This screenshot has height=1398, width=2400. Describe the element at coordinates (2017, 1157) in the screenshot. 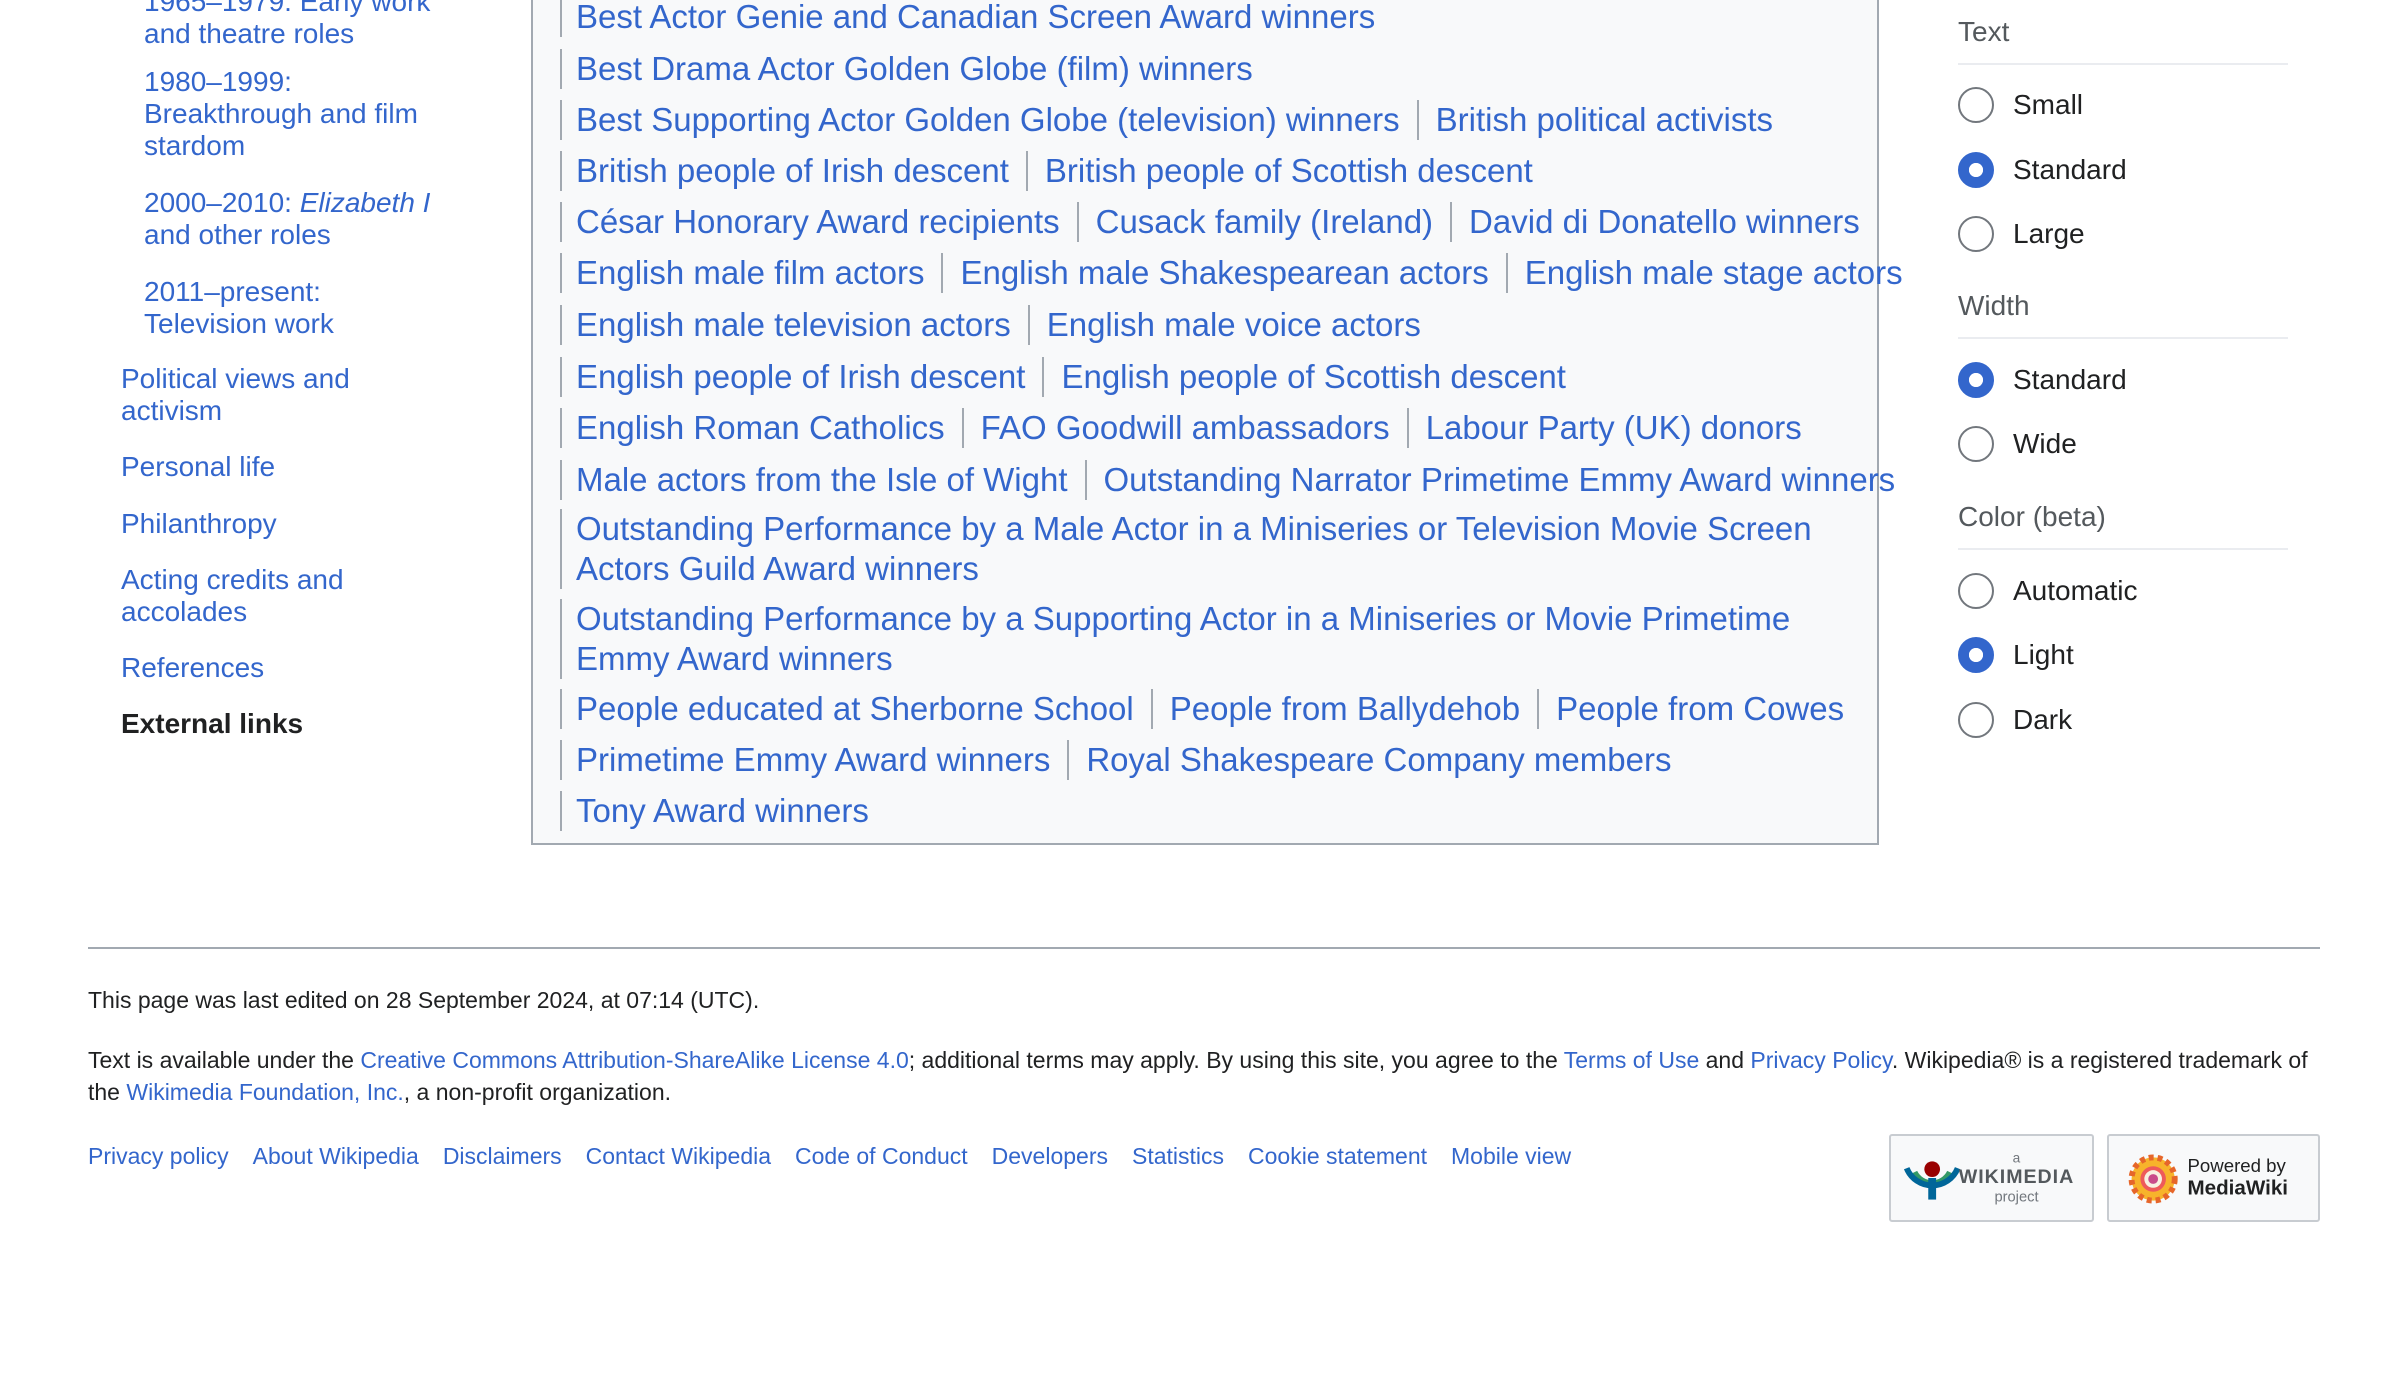

I see `badge-small-text: a` at that location.